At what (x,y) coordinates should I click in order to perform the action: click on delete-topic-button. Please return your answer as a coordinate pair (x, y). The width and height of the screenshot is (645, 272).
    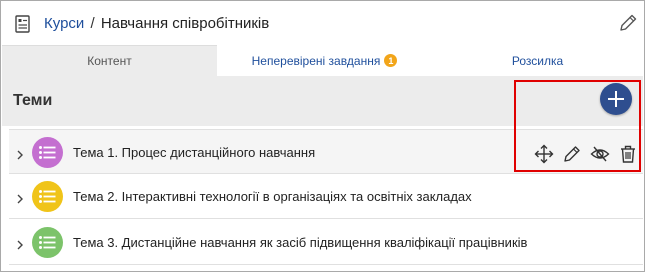
    Looking at the image, I should click on (628, 154).